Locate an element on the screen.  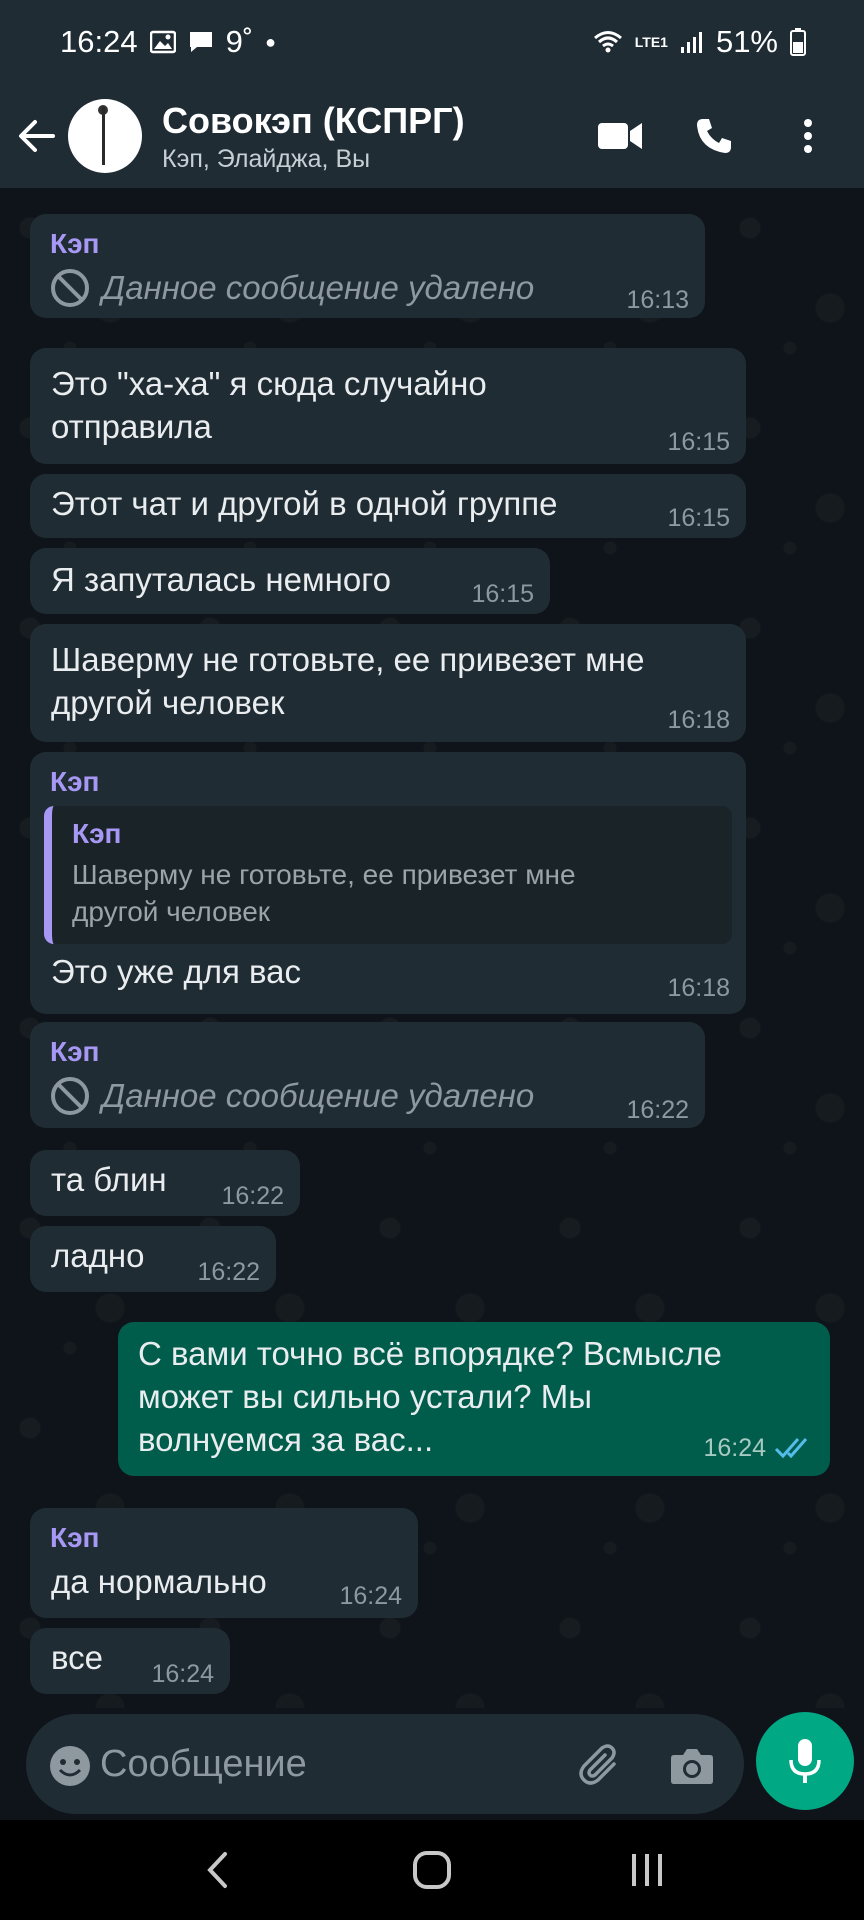
attach-button is located at coordinates (600, 1766).